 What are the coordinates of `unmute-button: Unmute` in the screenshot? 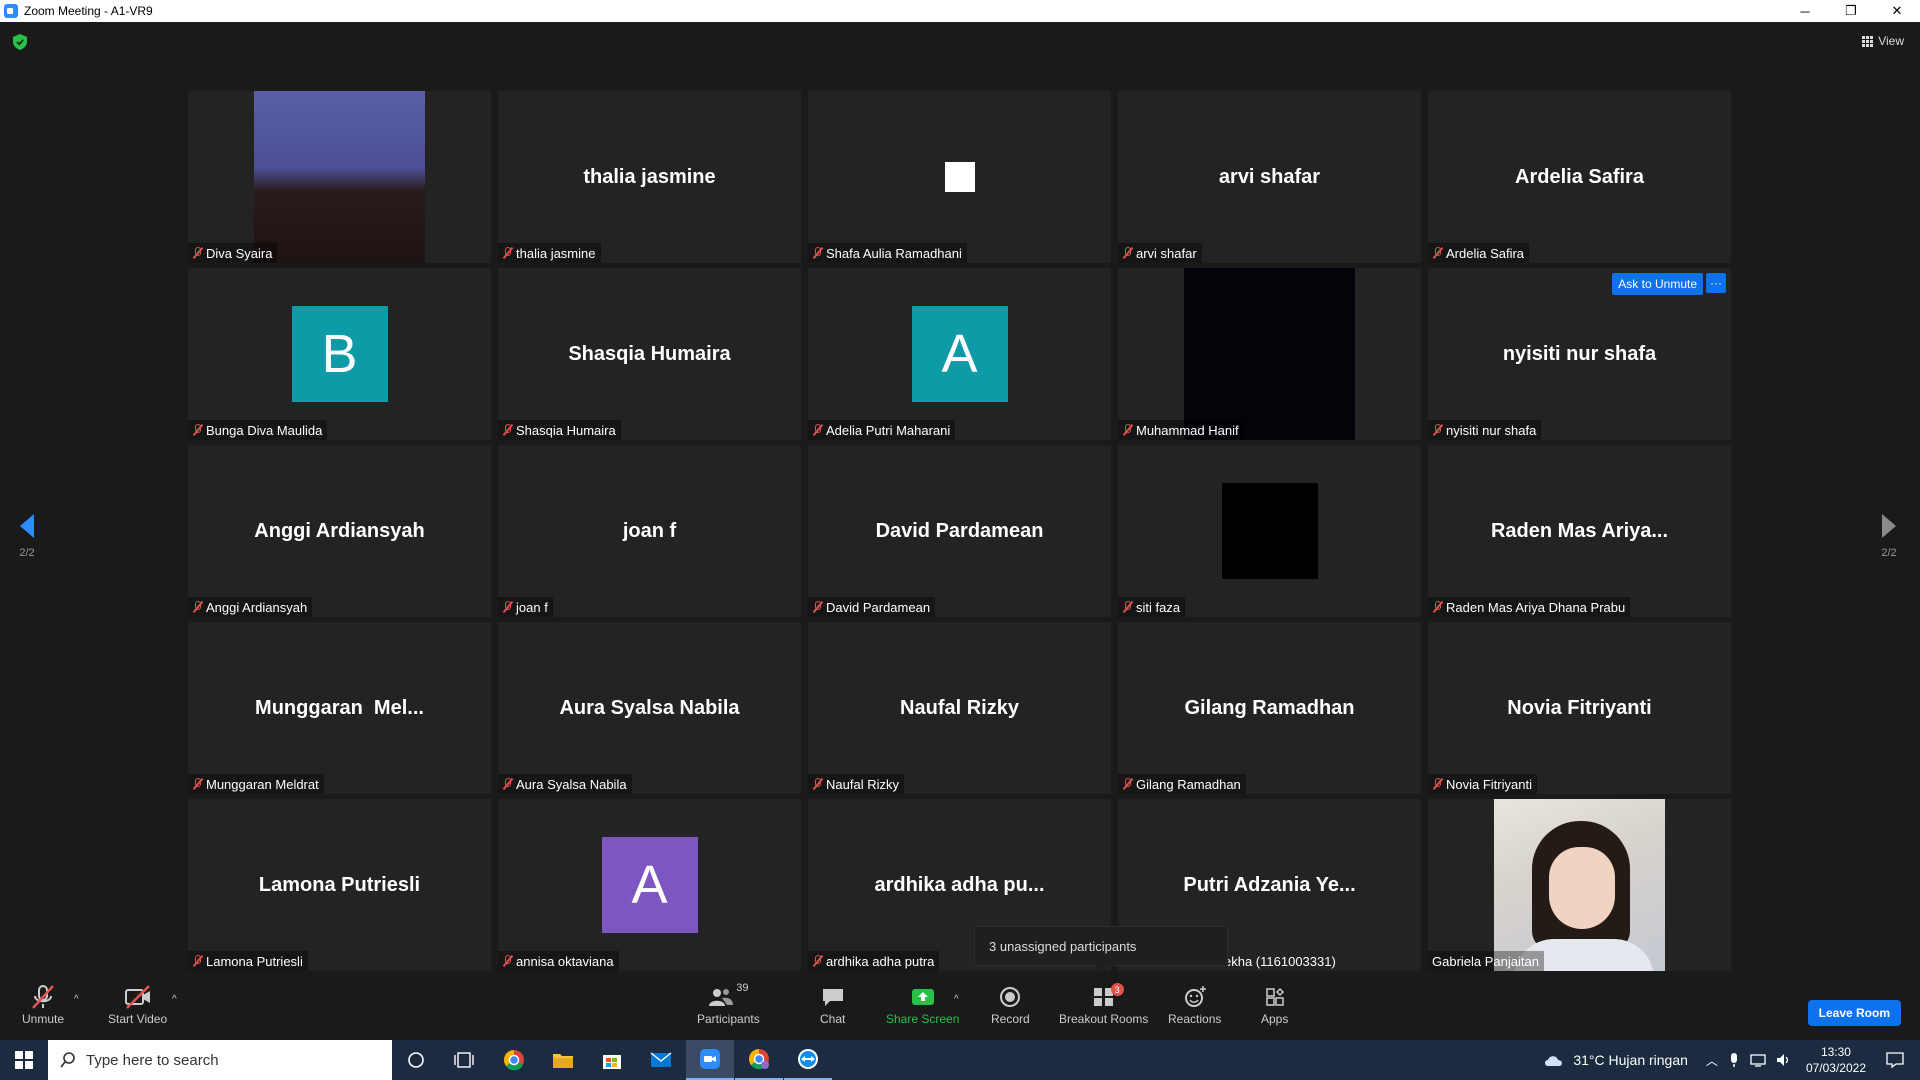 It's located at (43, 1004).